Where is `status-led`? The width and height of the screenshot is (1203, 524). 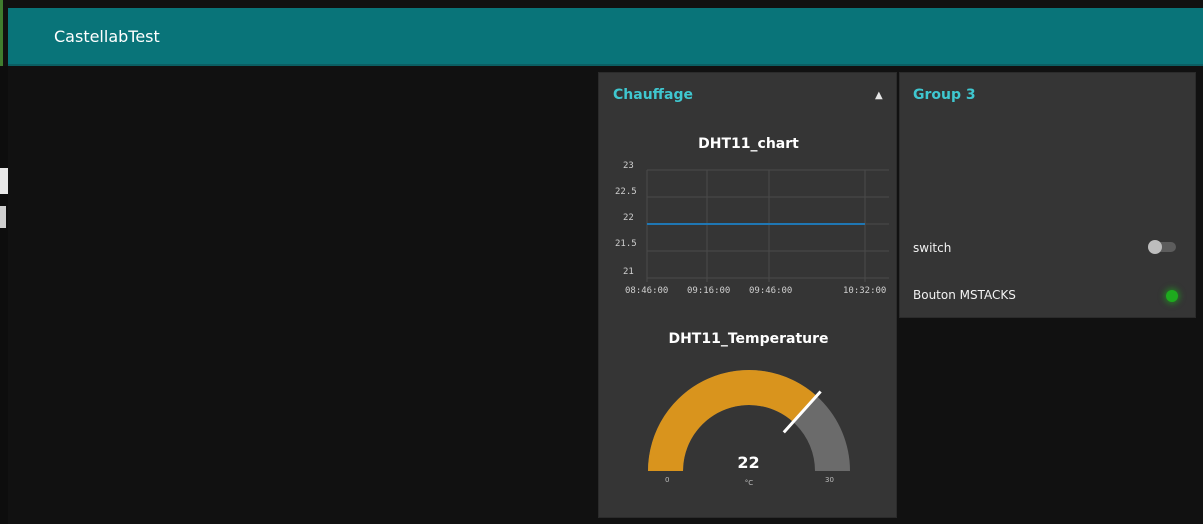 status-led is located at coordinates (1172, 296).